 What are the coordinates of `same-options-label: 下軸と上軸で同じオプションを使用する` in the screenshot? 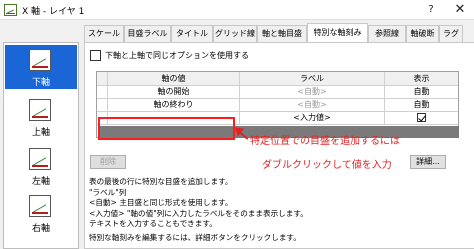 It's located at (177, 55).